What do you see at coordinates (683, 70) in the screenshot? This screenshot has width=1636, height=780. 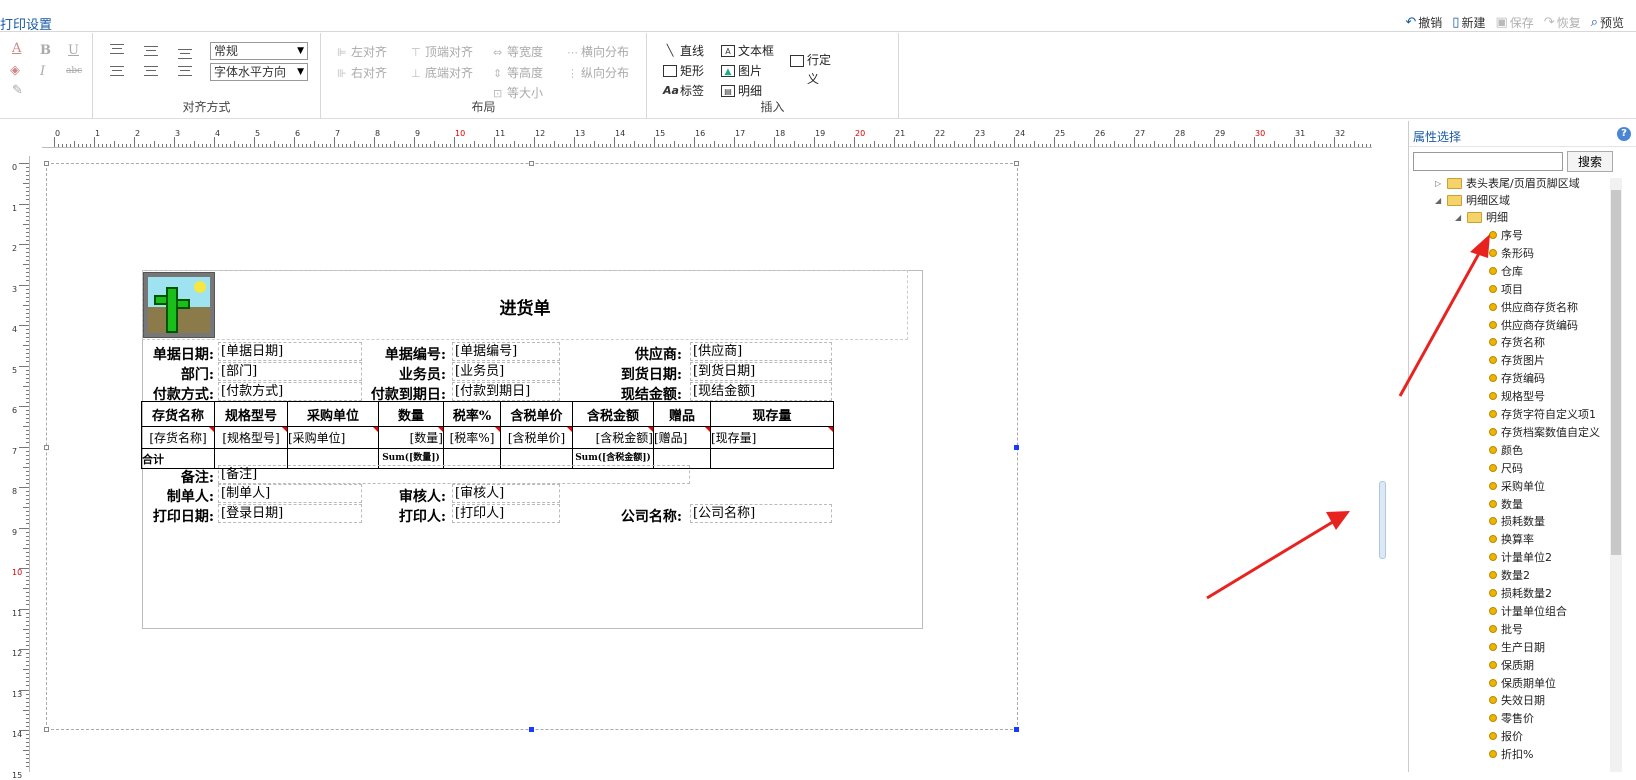 I see `insert-rect-button: 矩形` at bounding box center [683, 70].